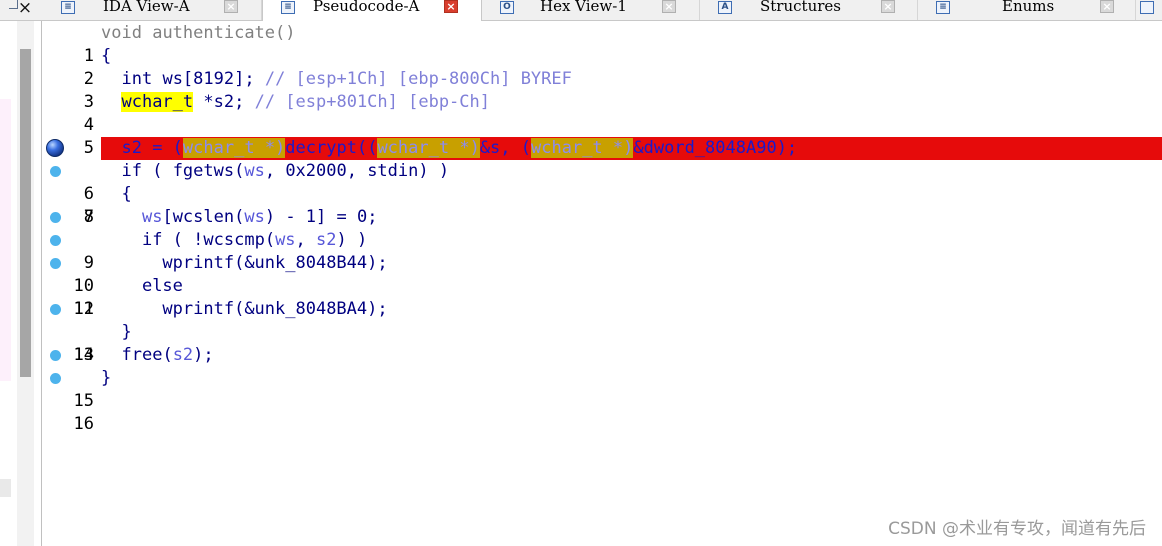 The height and width of the screenshot is (546, 1162). Describe the element at coordinates (141, 355) in the screenshot. I see `function-free: free` at that location.